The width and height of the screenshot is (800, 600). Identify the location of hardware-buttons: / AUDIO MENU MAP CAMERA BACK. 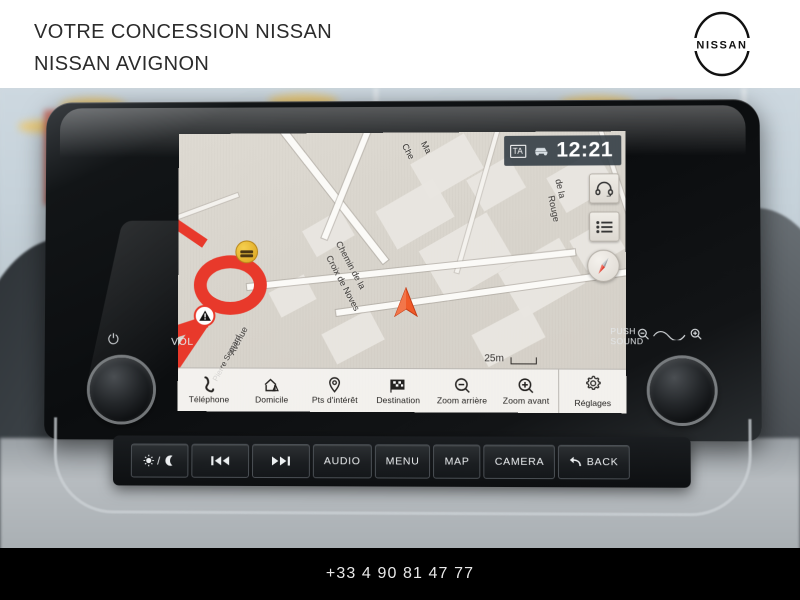
(401, 461).